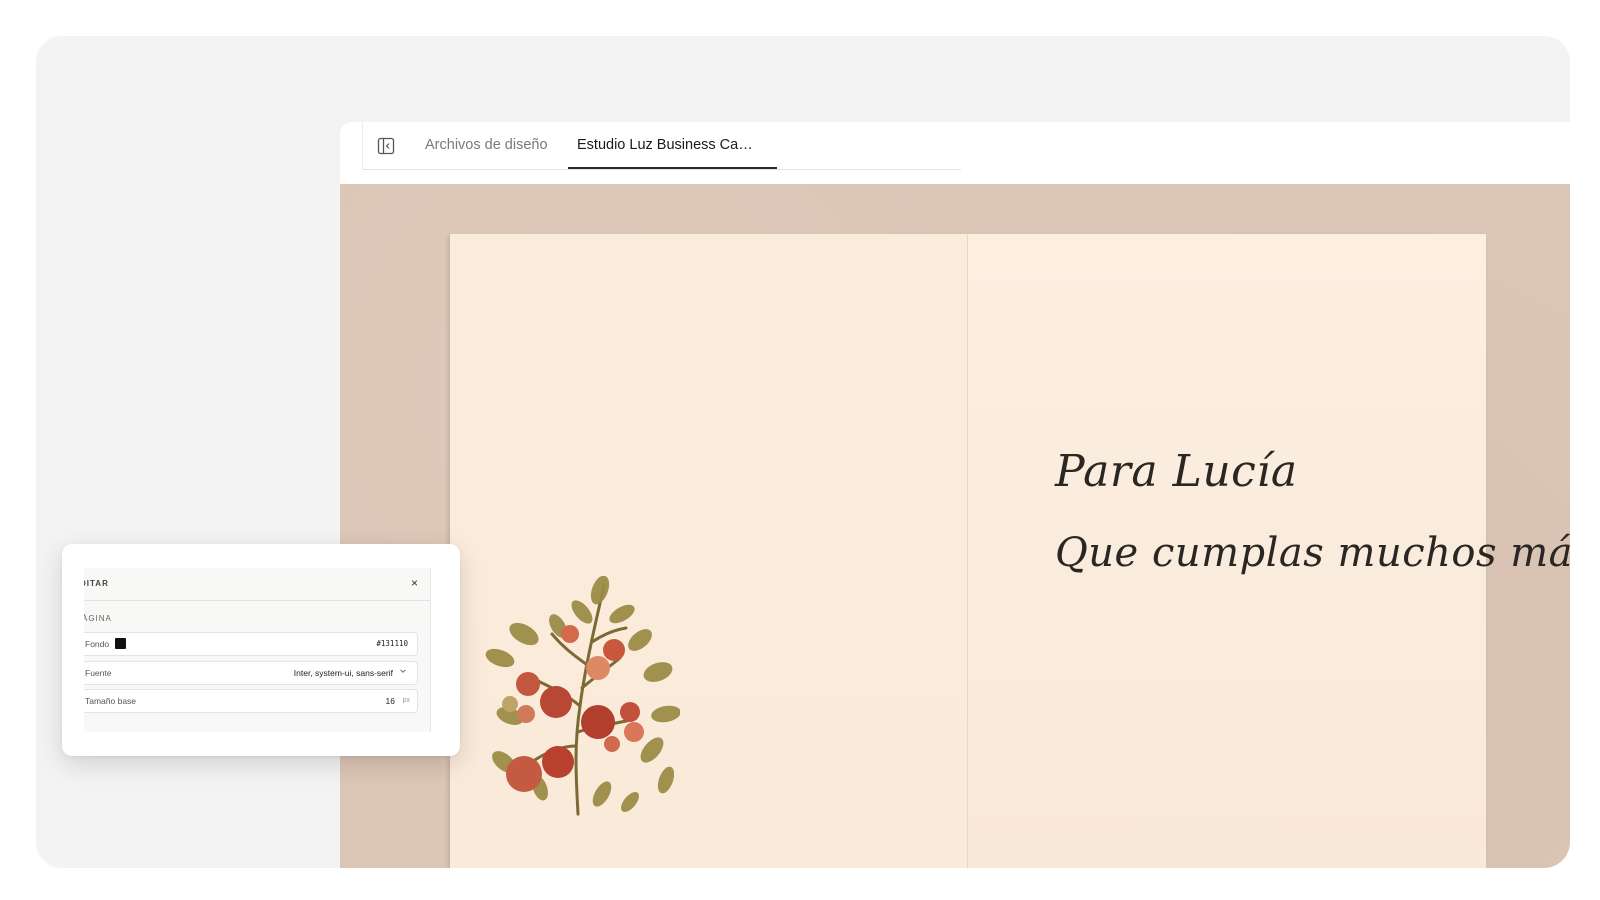 The width and height of the screenshot is (1600, 900). What do you see at coordinates (120, 643) in the screenshot?
I see `background-color-swatch` at bounding box center [120, 643].